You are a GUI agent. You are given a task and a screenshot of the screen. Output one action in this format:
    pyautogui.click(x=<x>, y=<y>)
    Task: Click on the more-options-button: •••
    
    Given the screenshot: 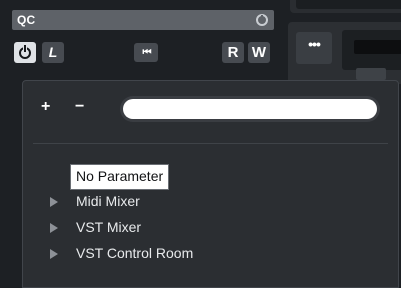 What is the action you would take?
    pyautogui.click(x=314, y=48)
    